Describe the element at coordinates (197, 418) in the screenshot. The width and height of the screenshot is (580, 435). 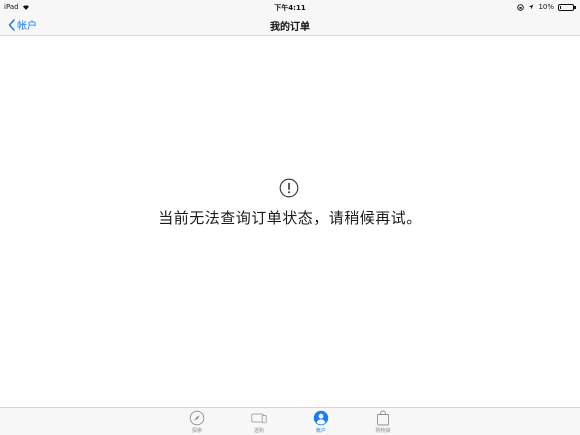
I see `compass-icon` at that location.